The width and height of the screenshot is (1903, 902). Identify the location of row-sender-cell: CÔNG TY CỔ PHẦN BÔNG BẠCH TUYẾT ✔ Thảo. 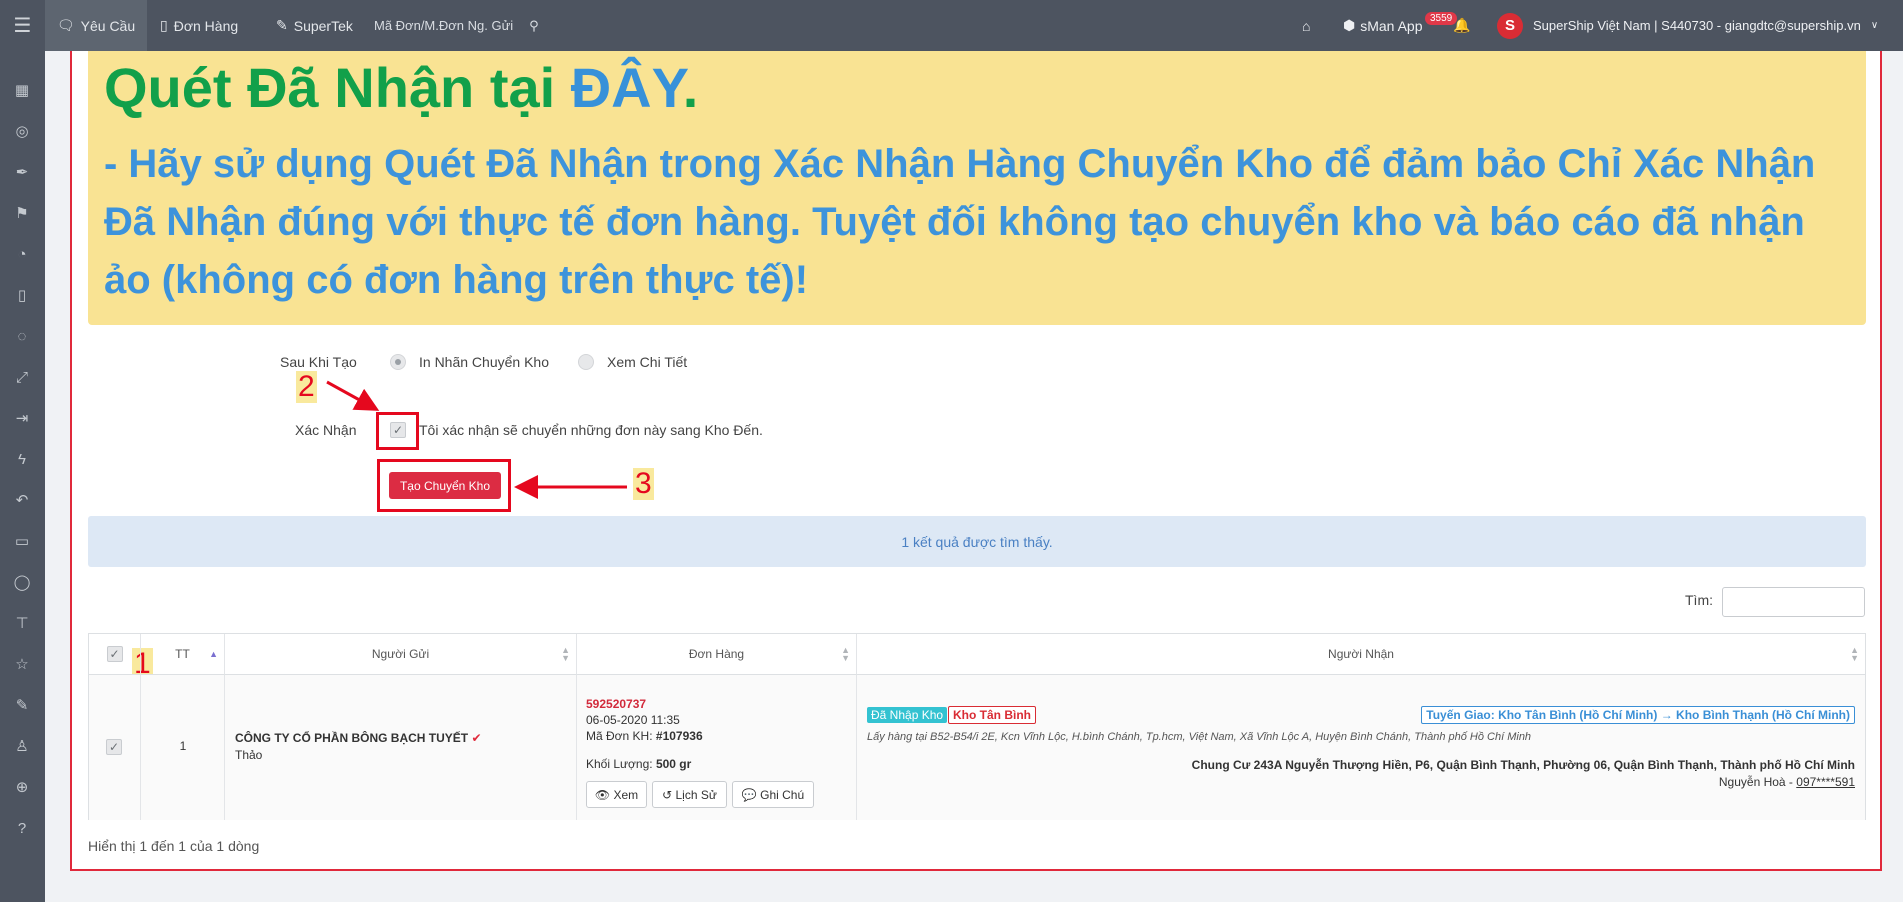
(401, 747).